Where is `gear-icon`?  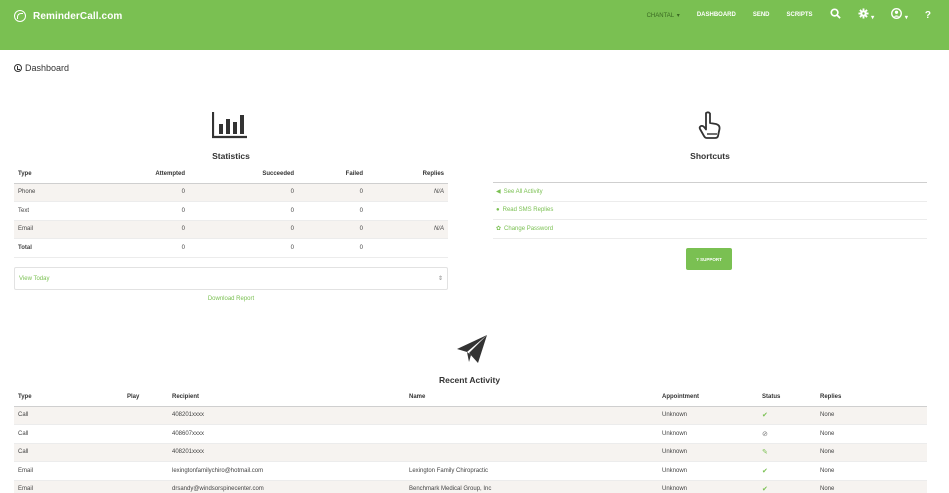
gear-icon is located at coordinates (863, 13).